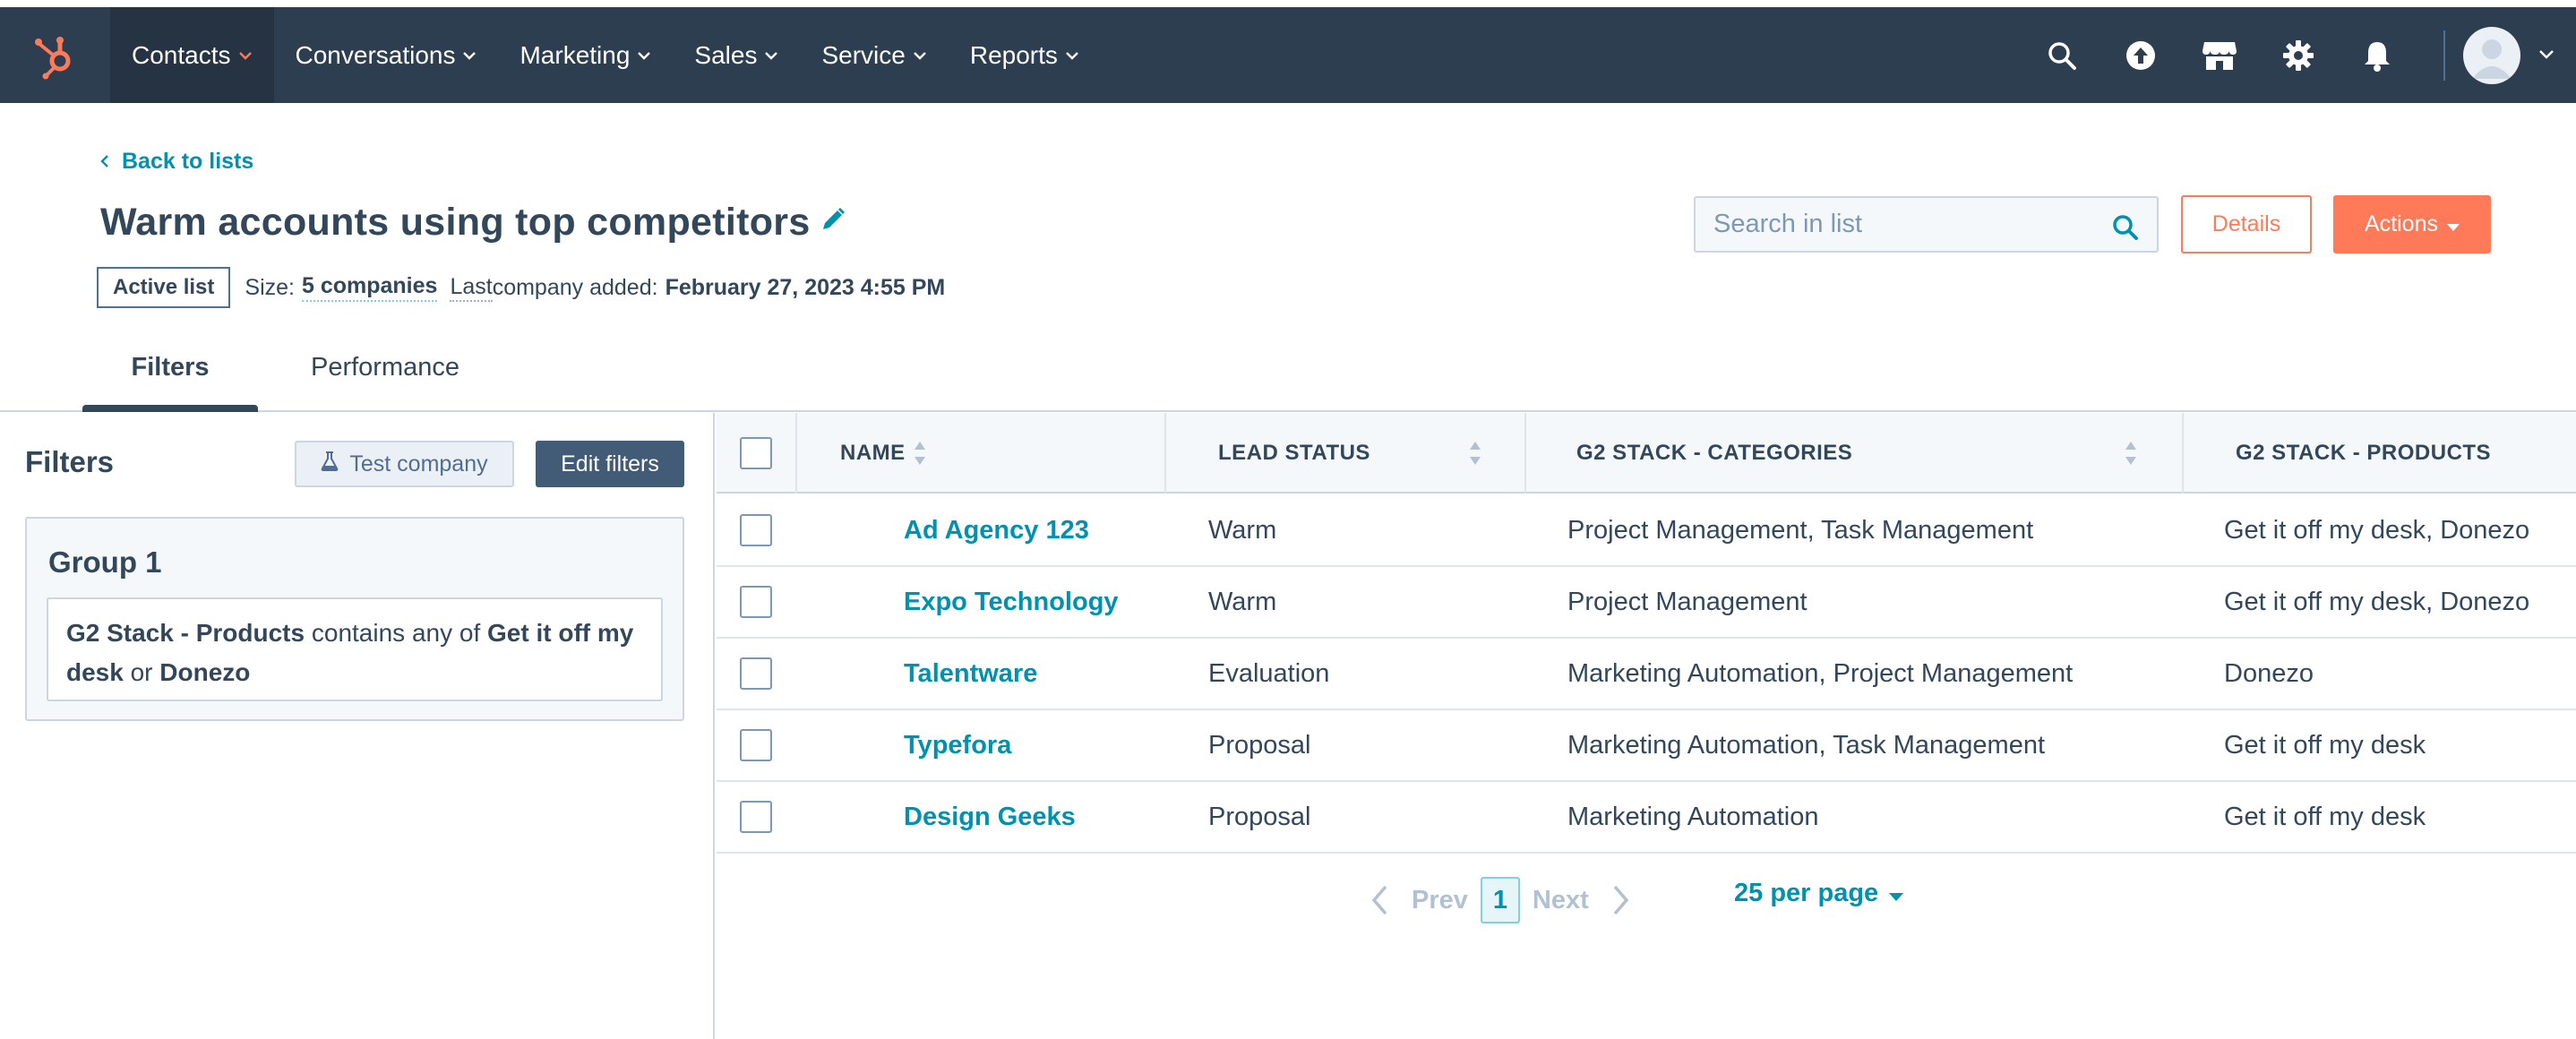 The image size is (2576, 1039). What do you see at coordinates (2269, 673) in the screenshot?
I see `products-cell: Donezo` at bounding box center [2269, 673].